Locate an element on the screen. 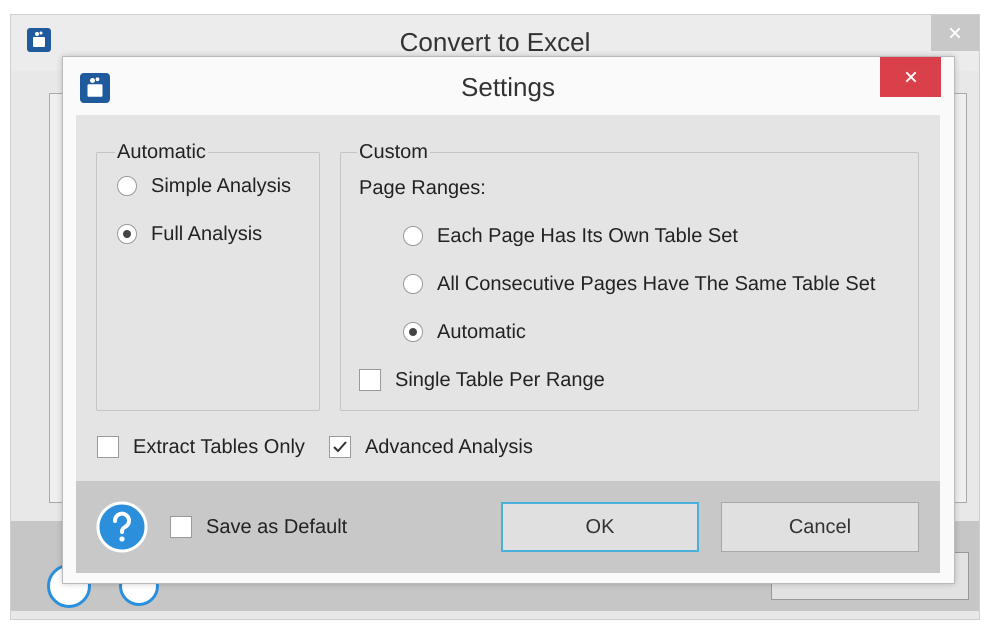 The image size is (994, 624). checkbox-label: Save as Default is located at coordinates (277, 527).